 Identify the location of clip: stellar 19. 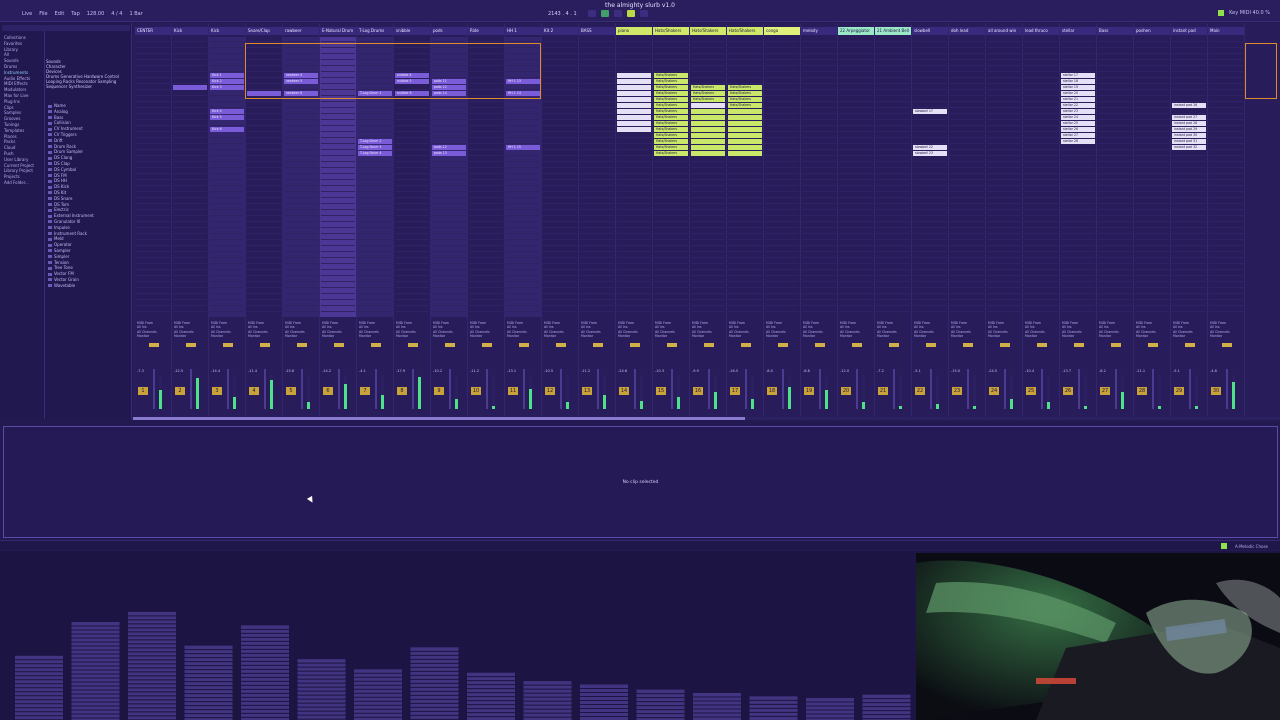
(1078, 87).